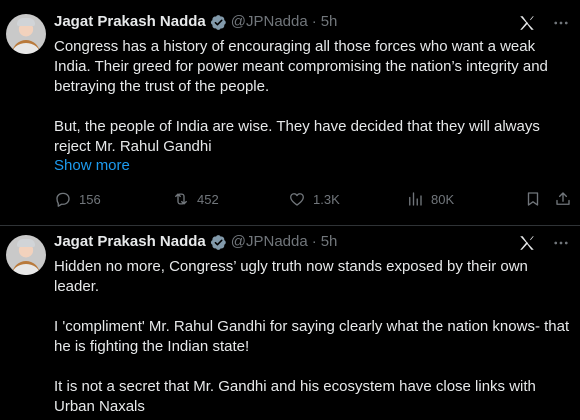  Describe the element at coordinates (415, 199) in the screenshot. I see `views-icon` at that location.